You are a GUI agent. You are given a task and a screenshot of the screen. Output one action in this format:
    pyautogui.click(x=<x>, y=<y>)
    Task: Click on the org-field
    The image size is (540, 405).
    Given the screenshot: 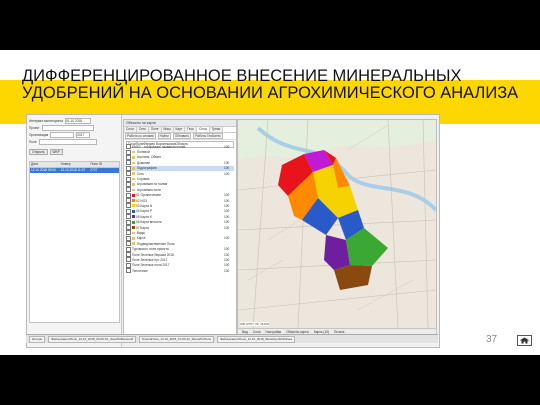 What is the action you would take?
    pyautogui.click(x=62, y=134)
    